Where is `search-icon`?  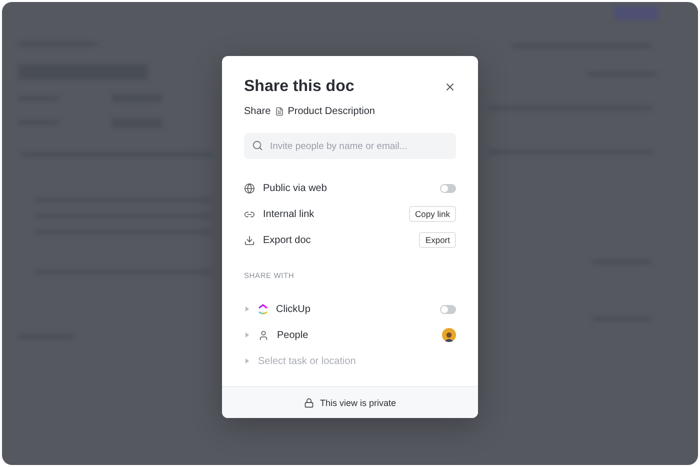
search-icon is located at coordinates (257, 145).